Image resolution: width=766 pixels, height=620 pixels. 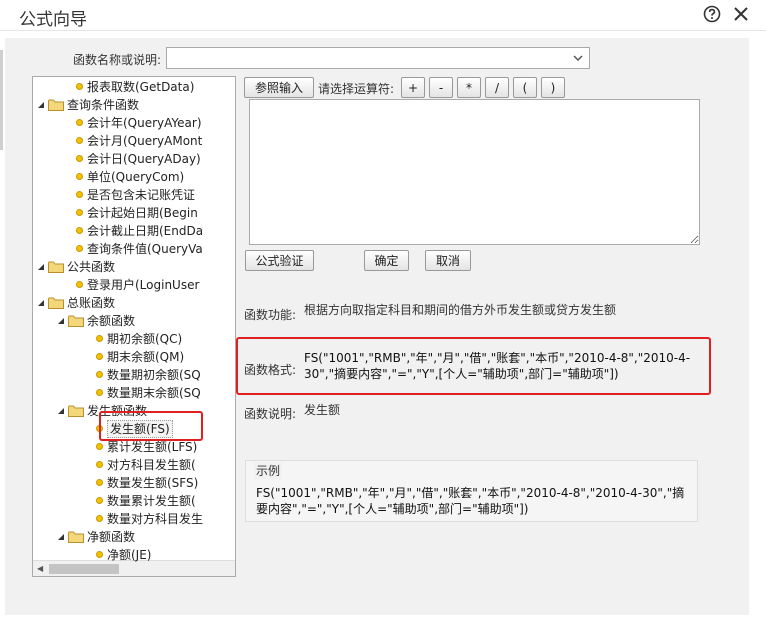 What do you see at coordinates (153, 483) in the screenshot?
I see `tree-item-label: 数量发生额(SFS)` at bounding box center [153, 483].